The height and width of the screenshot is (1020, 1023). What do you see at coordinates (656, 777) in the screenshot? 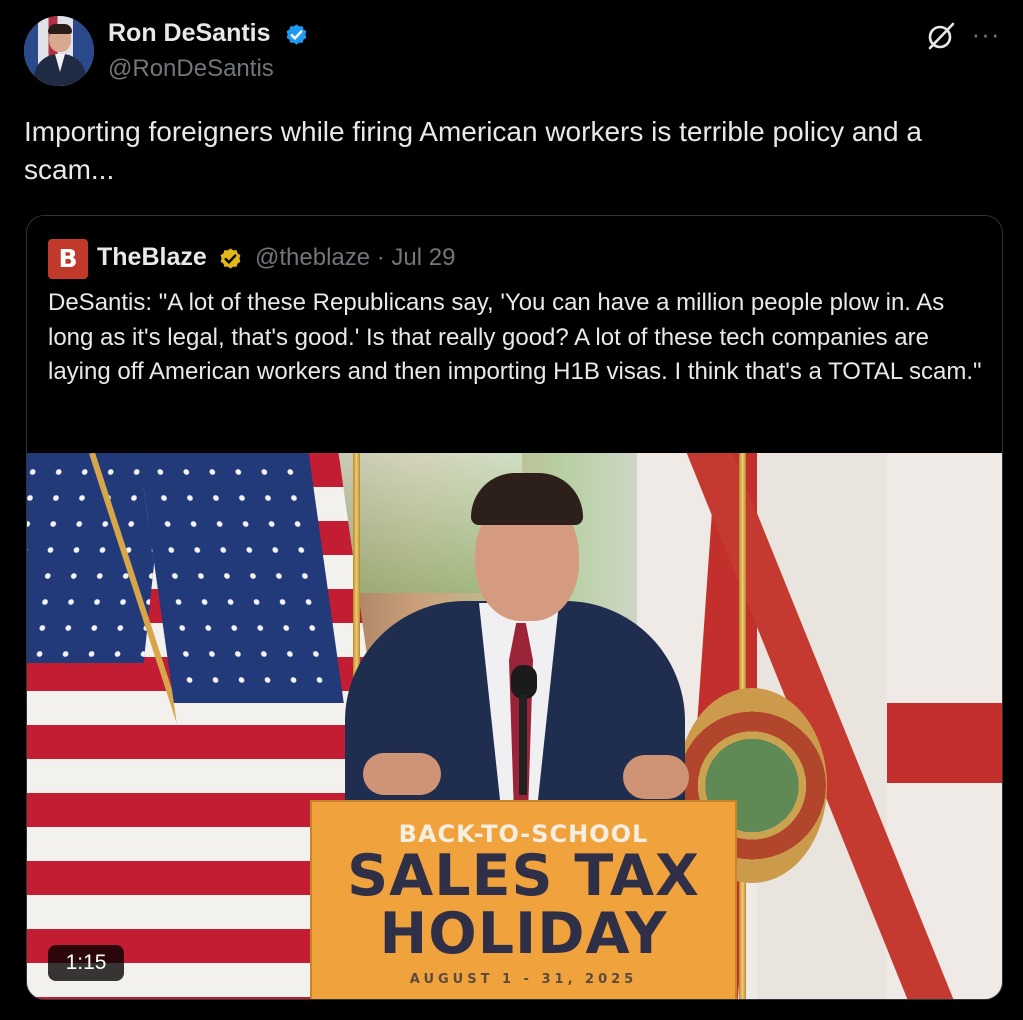
I see `speaker-right-hand` at bounding box center [656, 777].